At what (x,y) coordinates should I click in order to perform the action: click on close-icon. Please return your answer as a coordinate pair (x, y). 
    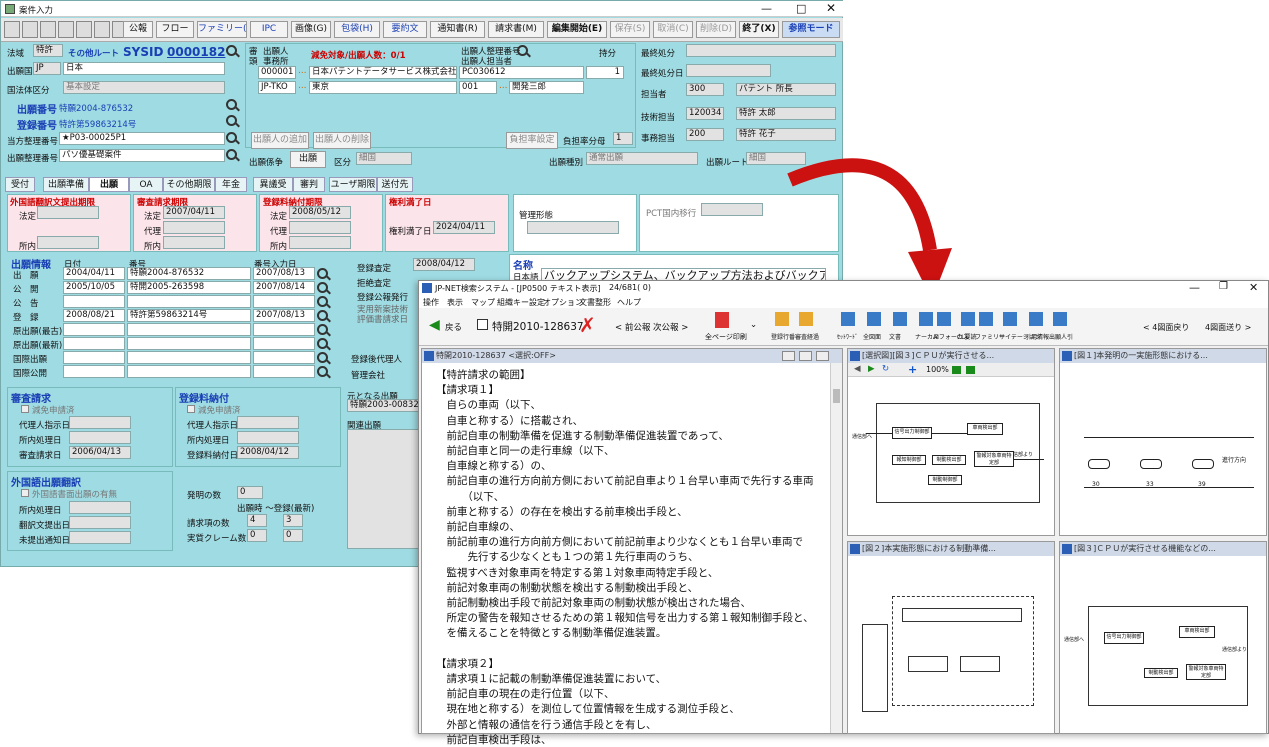
    Looking at the image, I should click on (822, 356).